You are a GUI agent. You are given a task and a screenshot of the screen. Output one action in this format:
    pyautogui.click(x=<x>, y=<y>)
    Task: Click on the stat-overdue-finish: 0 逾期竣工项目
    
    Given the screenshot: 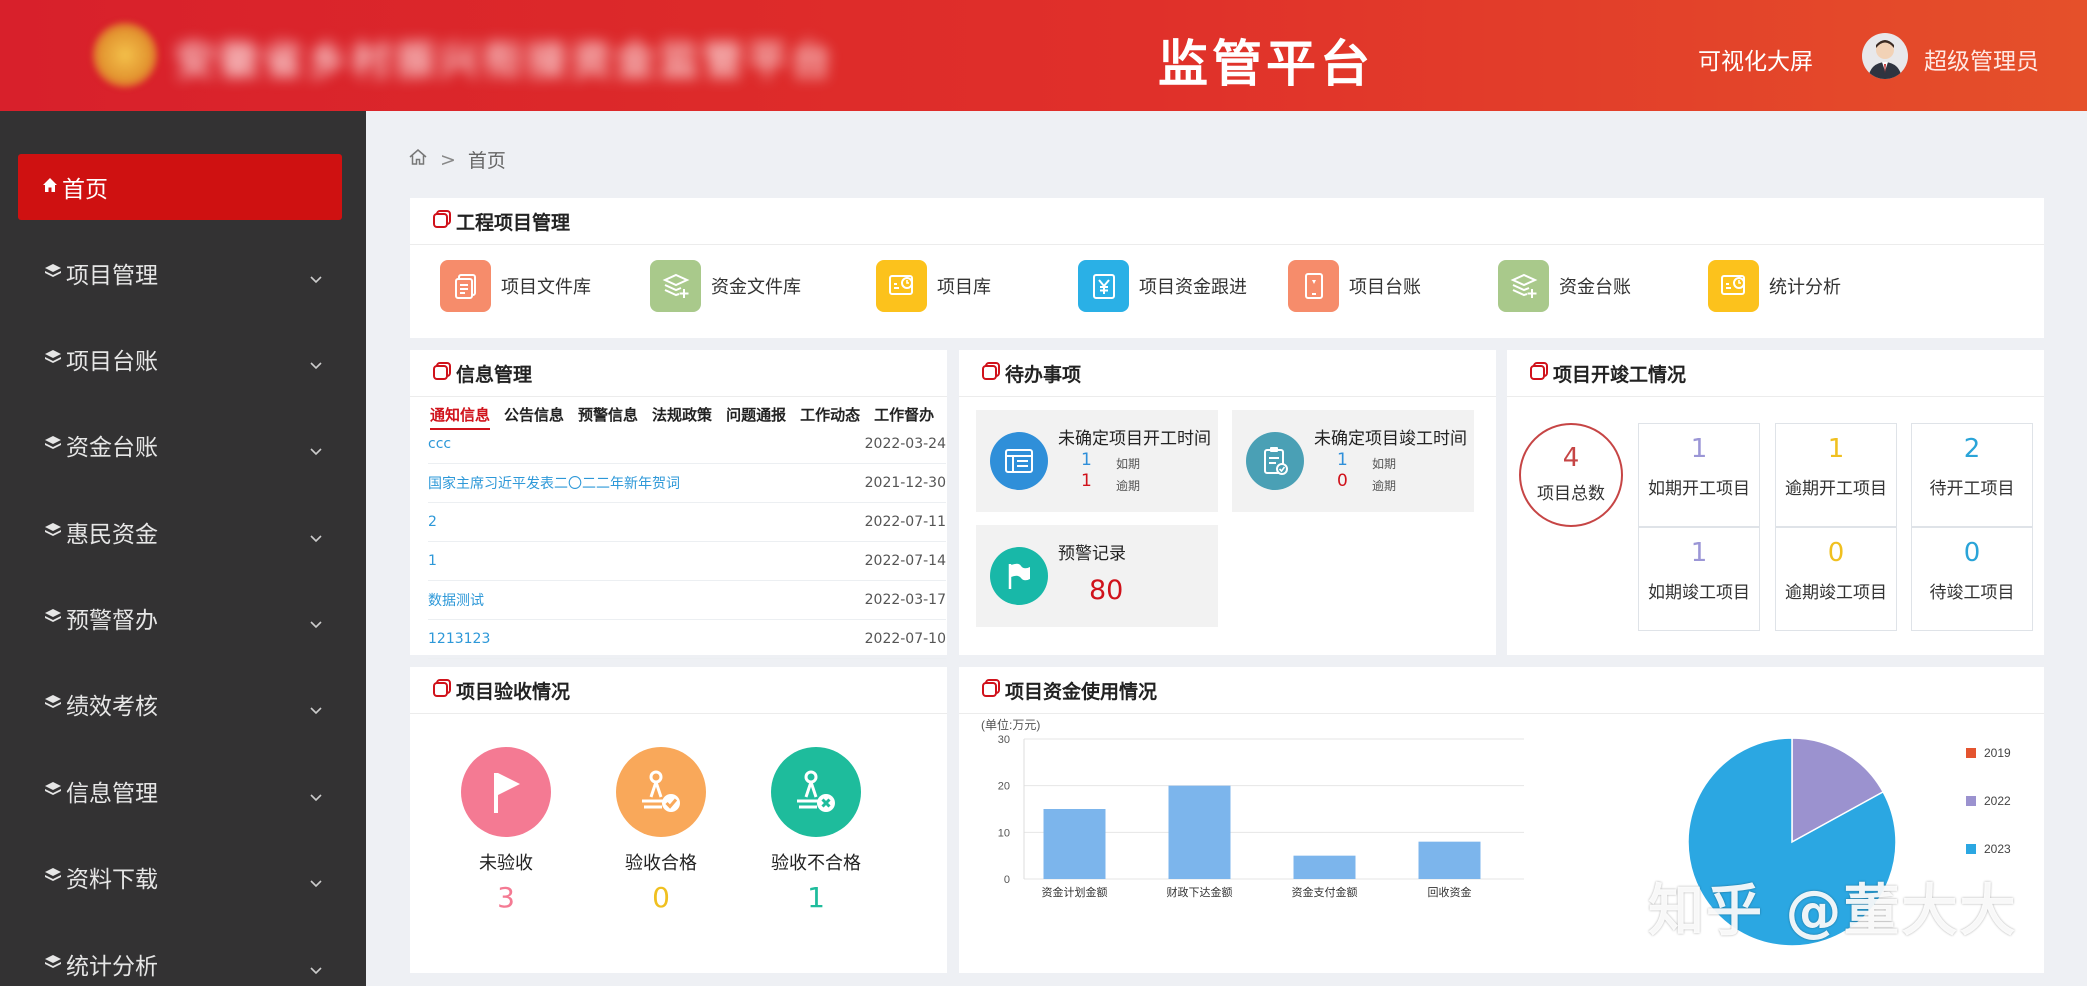 What is the action you would take?
    pyautogui.click(x=1836, y=579)
    